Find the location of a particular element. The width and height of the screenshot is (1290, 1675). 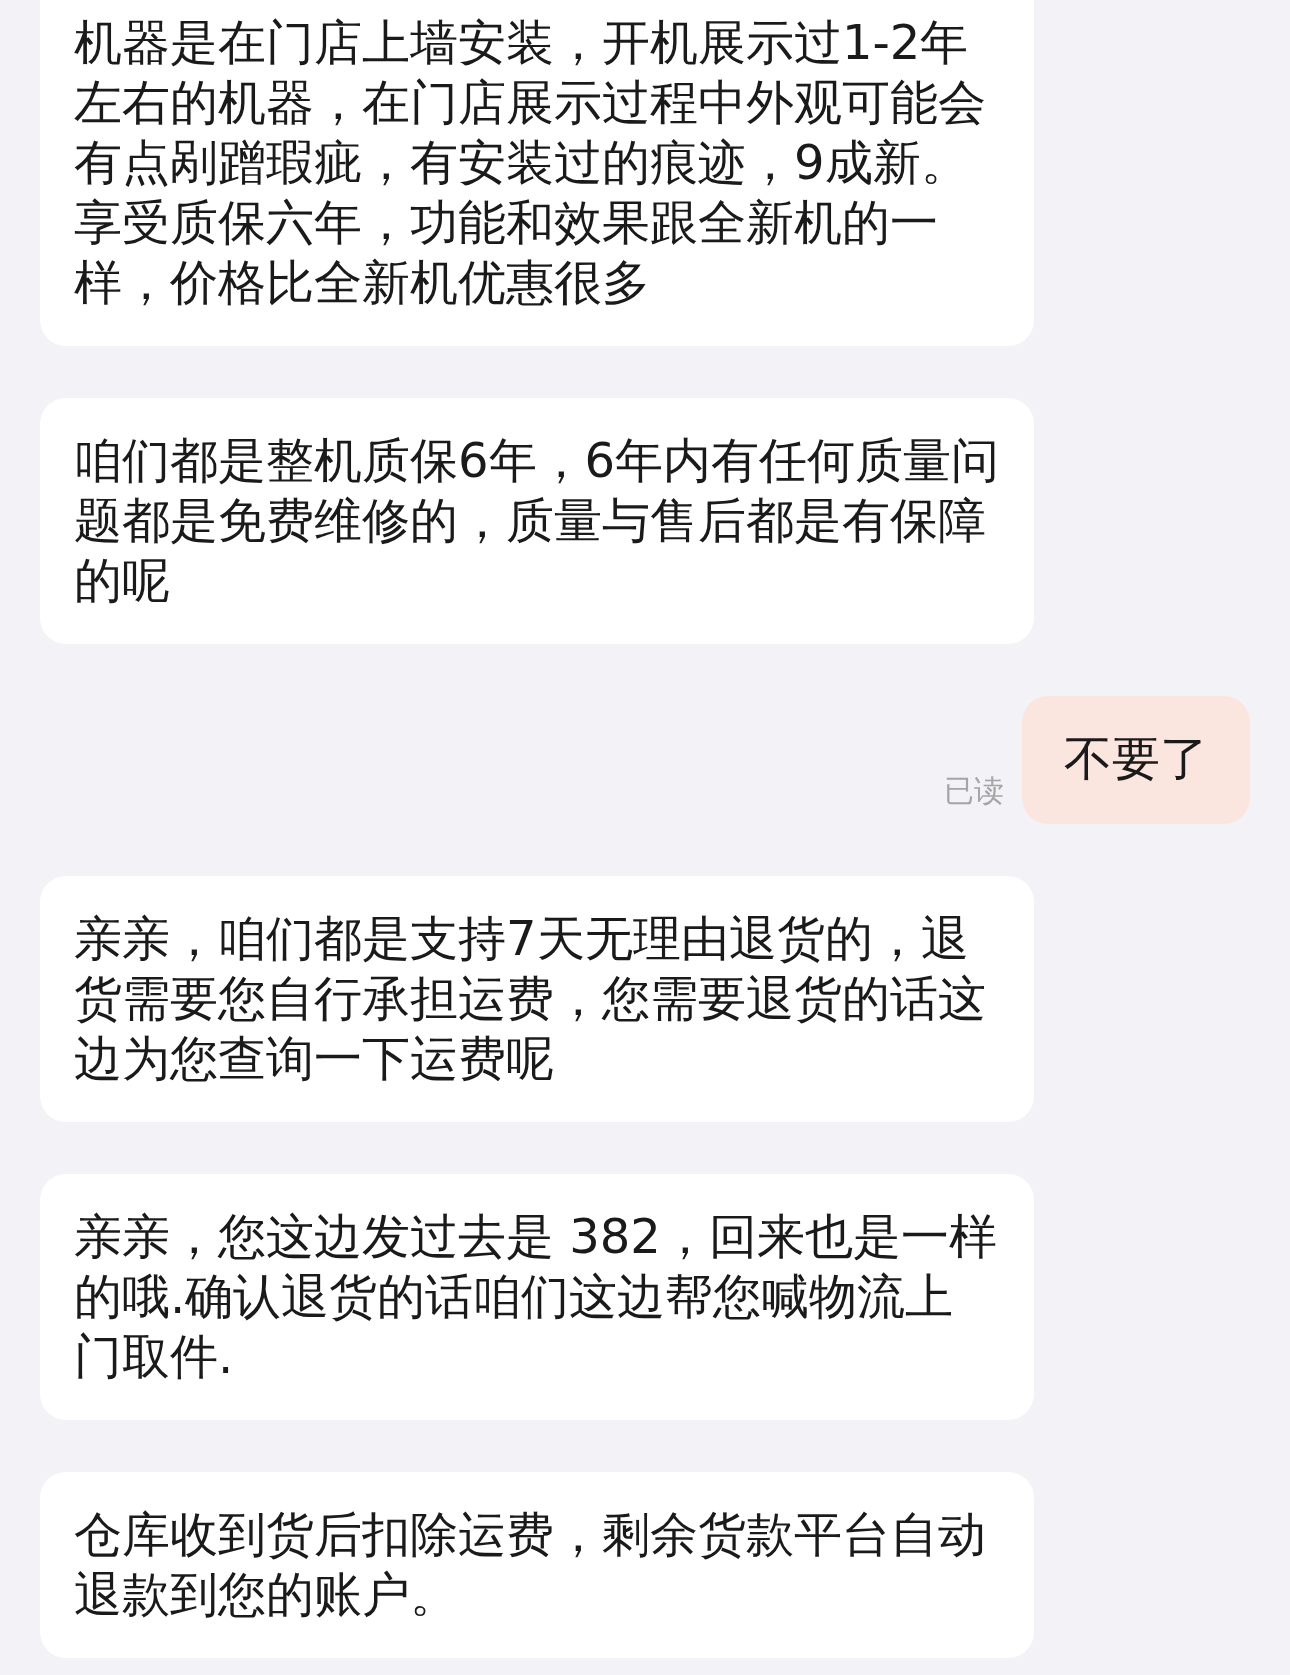

received-message-bubble: 仓库收到货后扣除运费，剩余货款平台自动退款到您的账户。 is located at coordinates (537, 1565).